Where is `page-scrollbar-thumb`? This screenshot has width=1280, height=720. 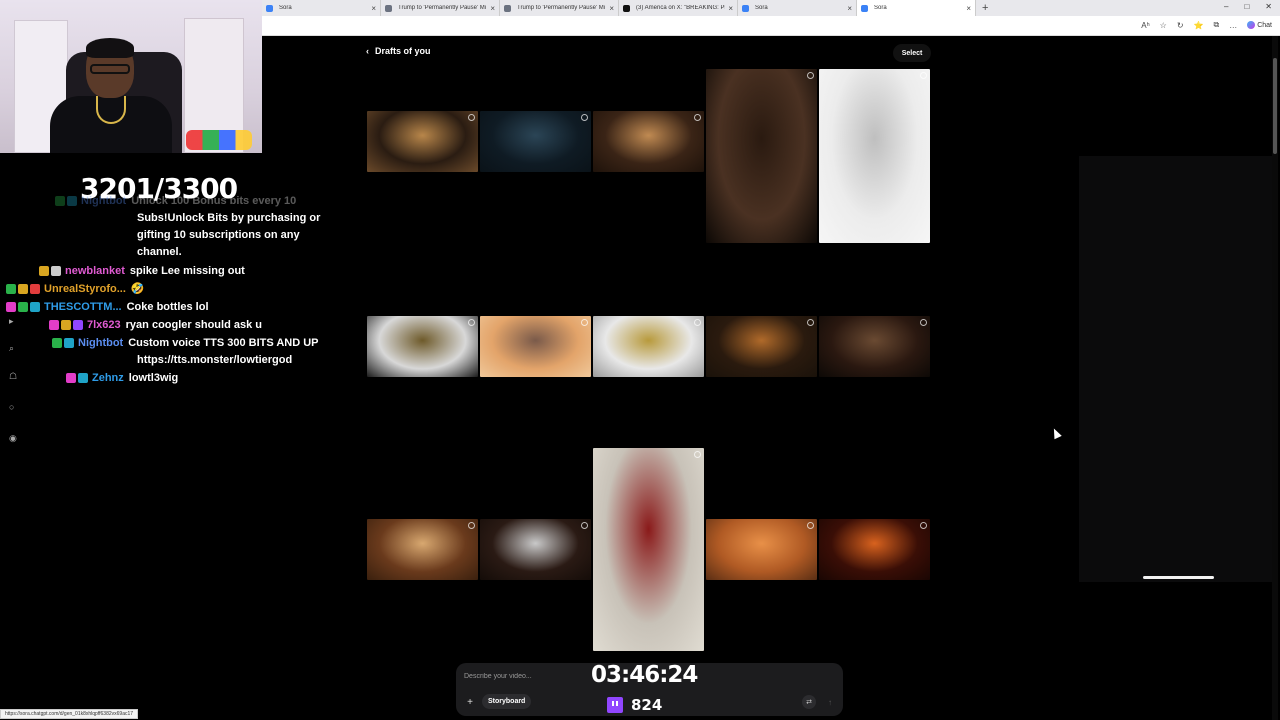 page-scrollbar-thumb is located at coordinates (1275, 106).